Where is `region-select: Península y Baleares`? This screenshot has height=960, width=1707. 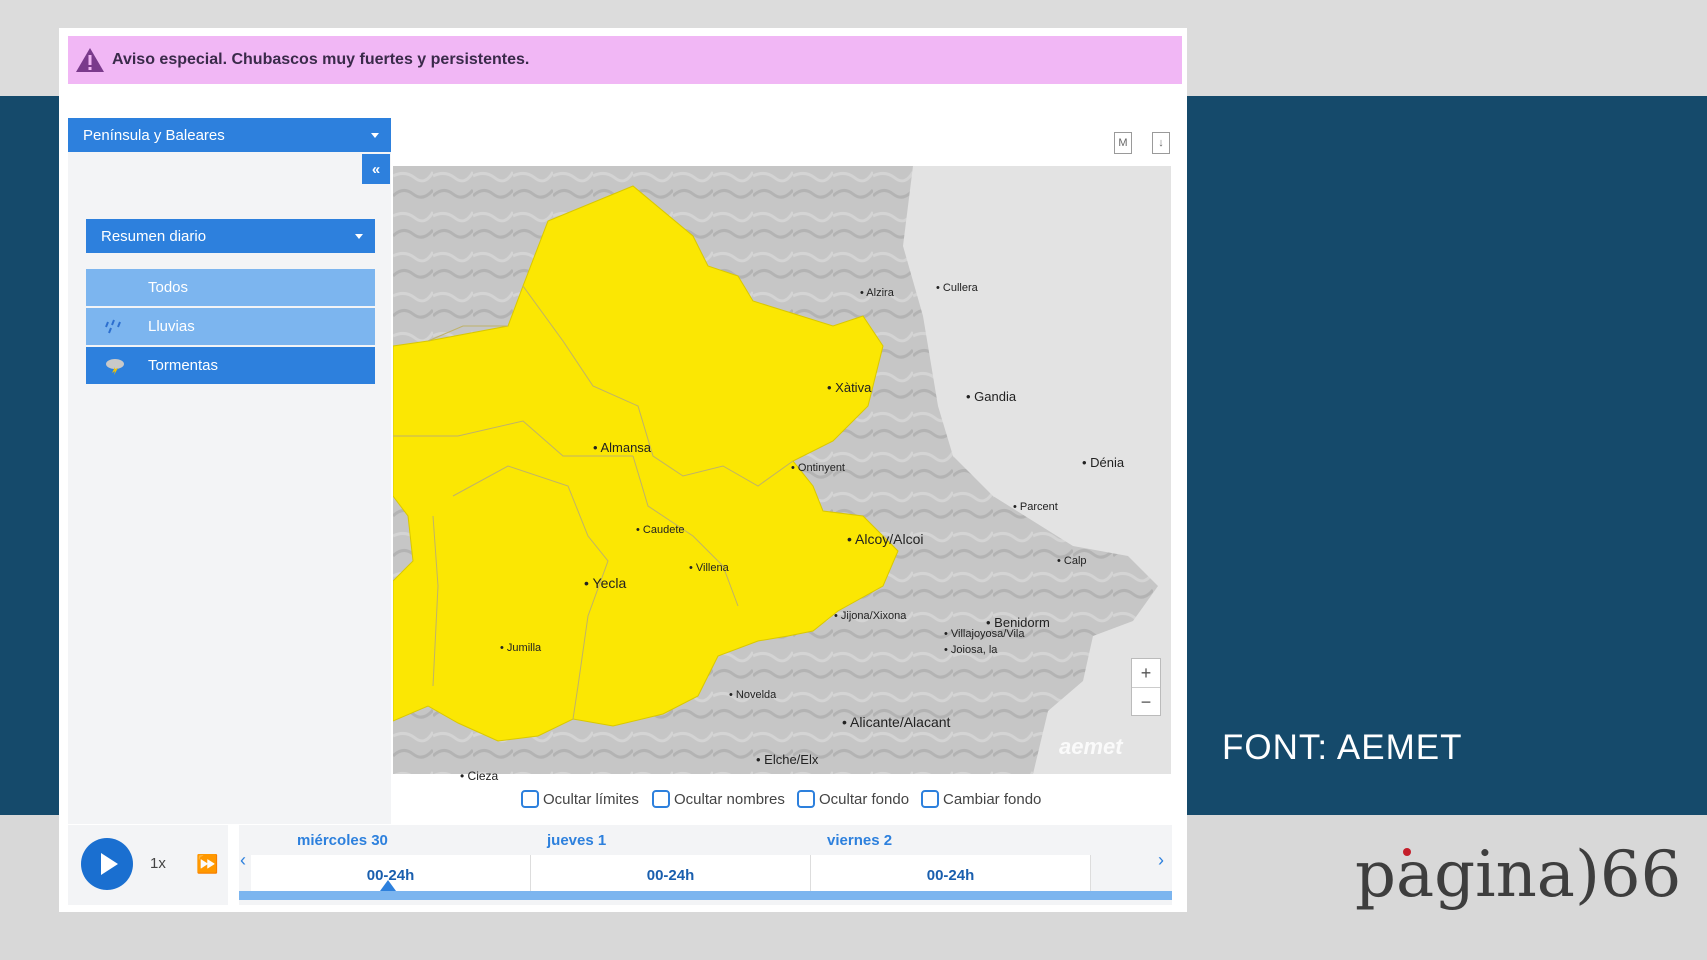
region-select: Península y Baleares is located at coordinates (229, 135).